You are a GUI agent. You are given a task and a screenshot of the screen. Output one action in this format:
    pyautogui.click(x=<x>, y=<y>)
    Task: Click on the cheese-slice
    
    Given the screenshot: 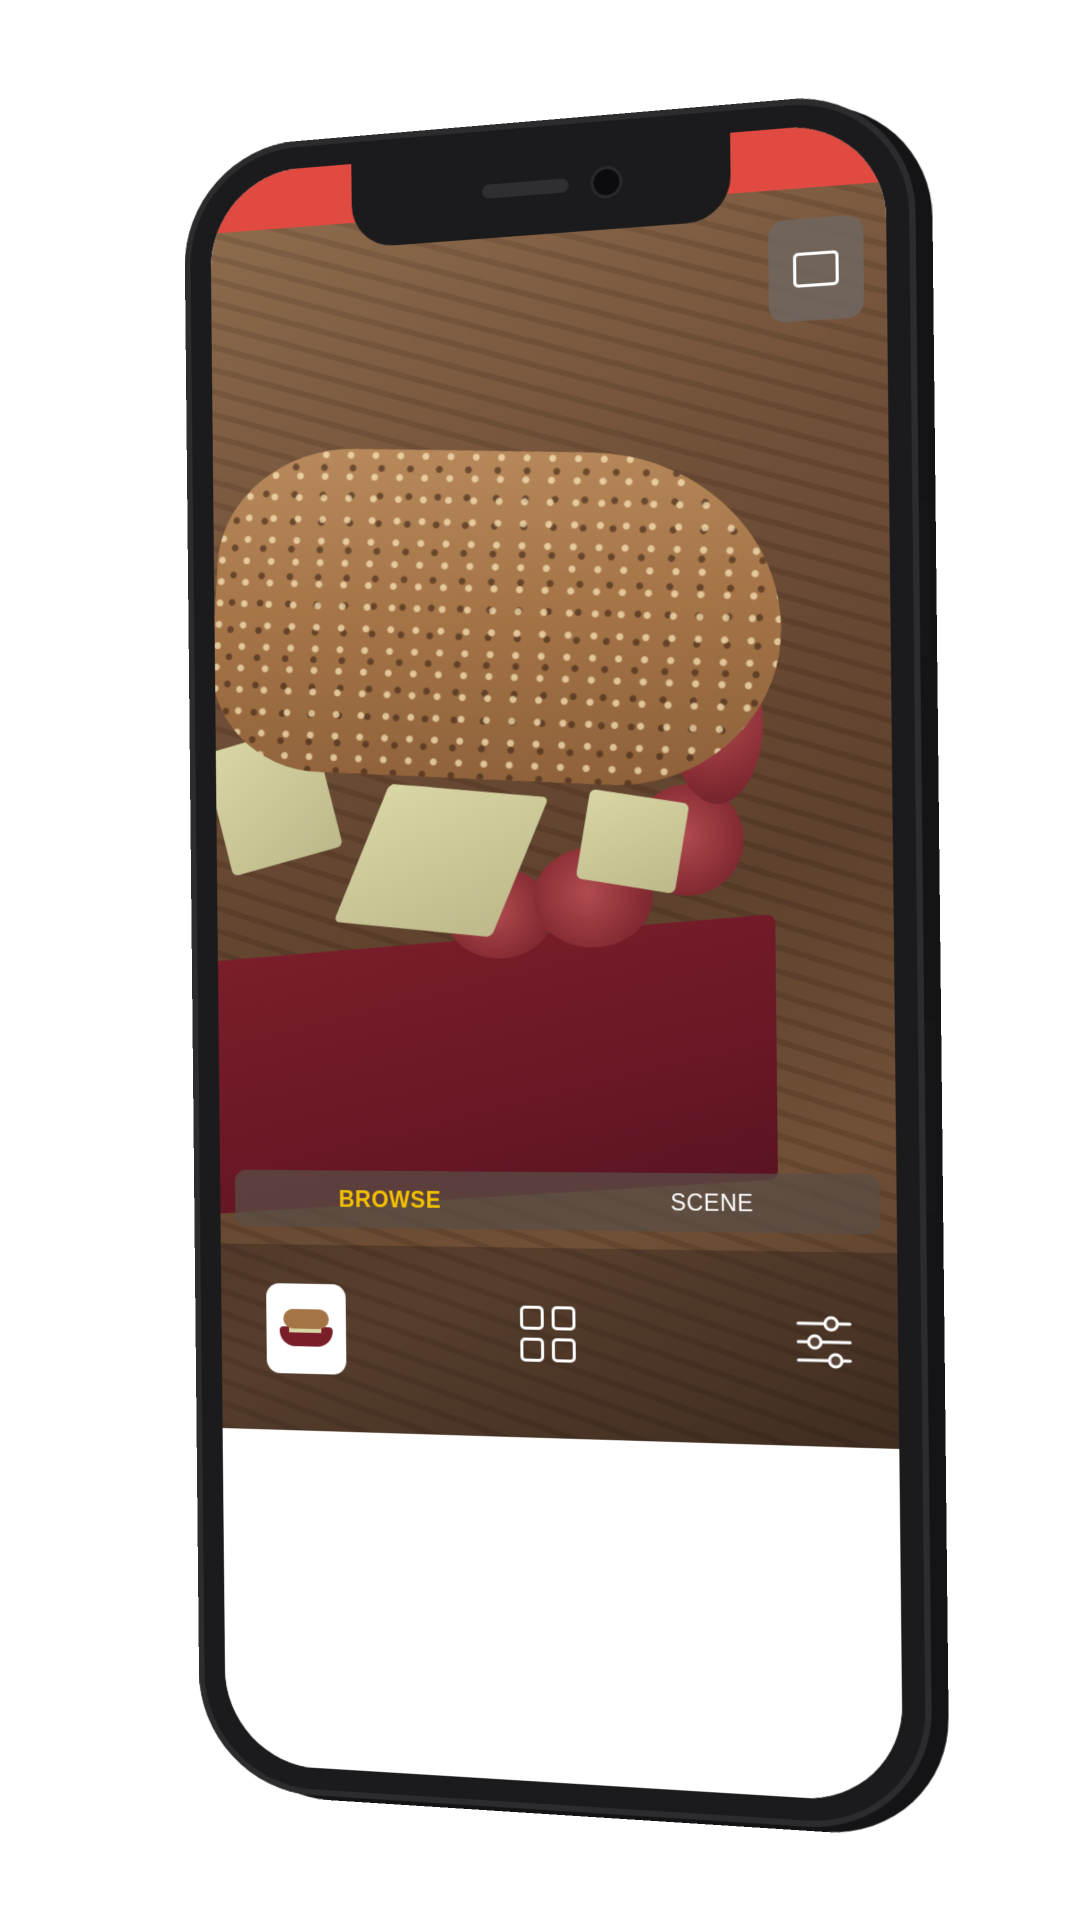 What is the action you would take?
    pyautogui.click(x=632, y=841)
    